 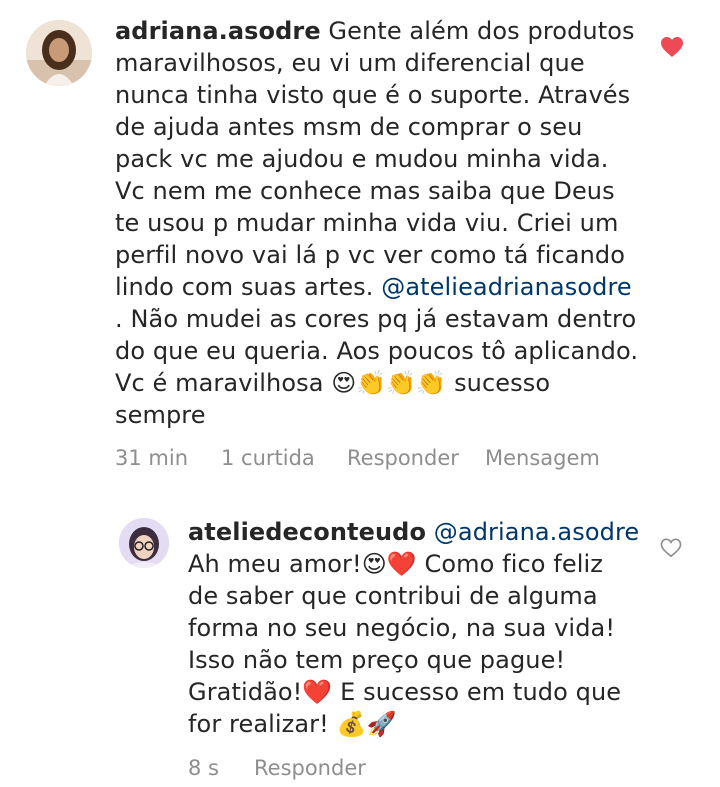 I want to click on comment-line: Gente além dos produtos, so click(x=477, y=31).